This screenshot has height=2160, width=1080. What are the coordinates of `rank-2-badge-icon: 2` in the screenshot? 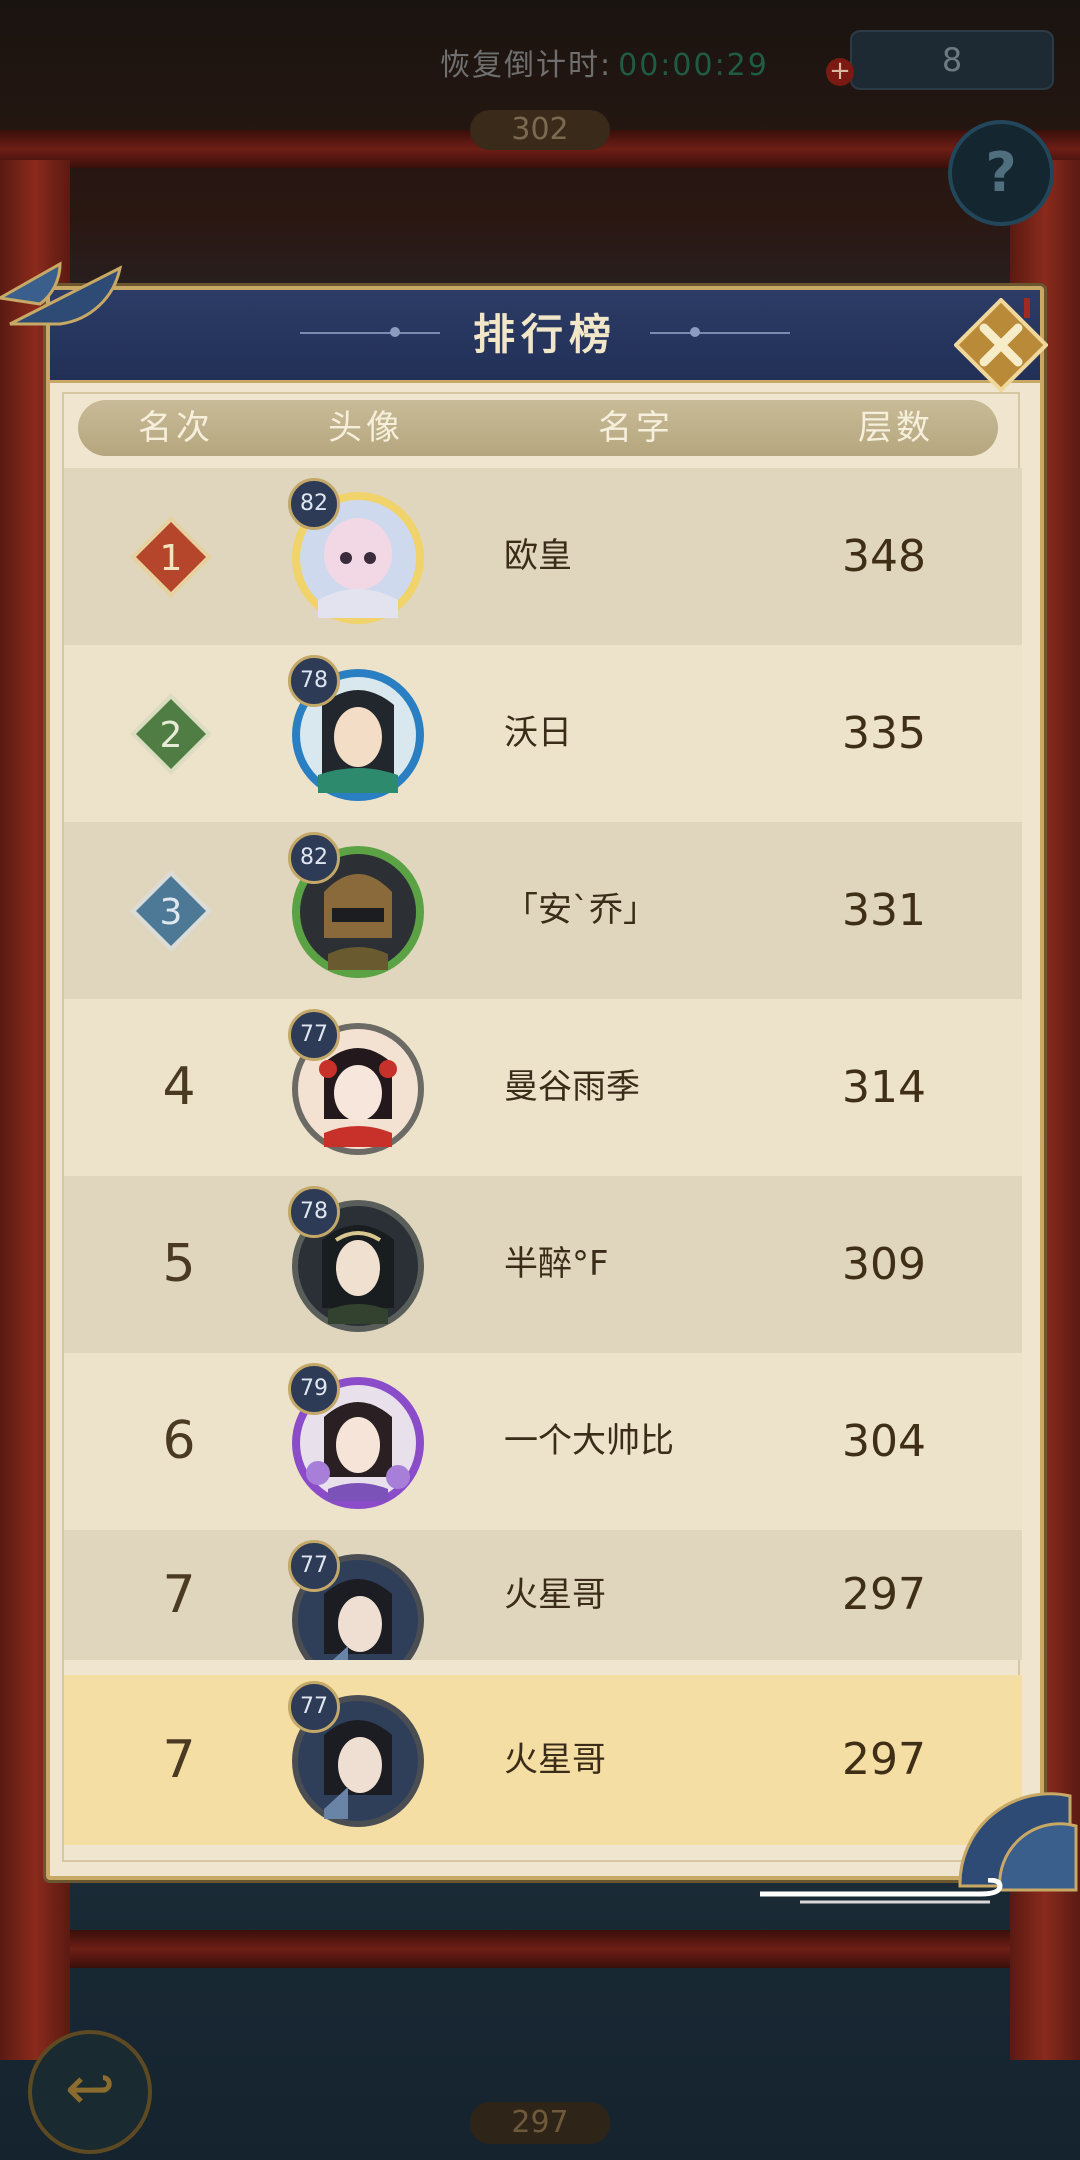 It's located at (171, 734).